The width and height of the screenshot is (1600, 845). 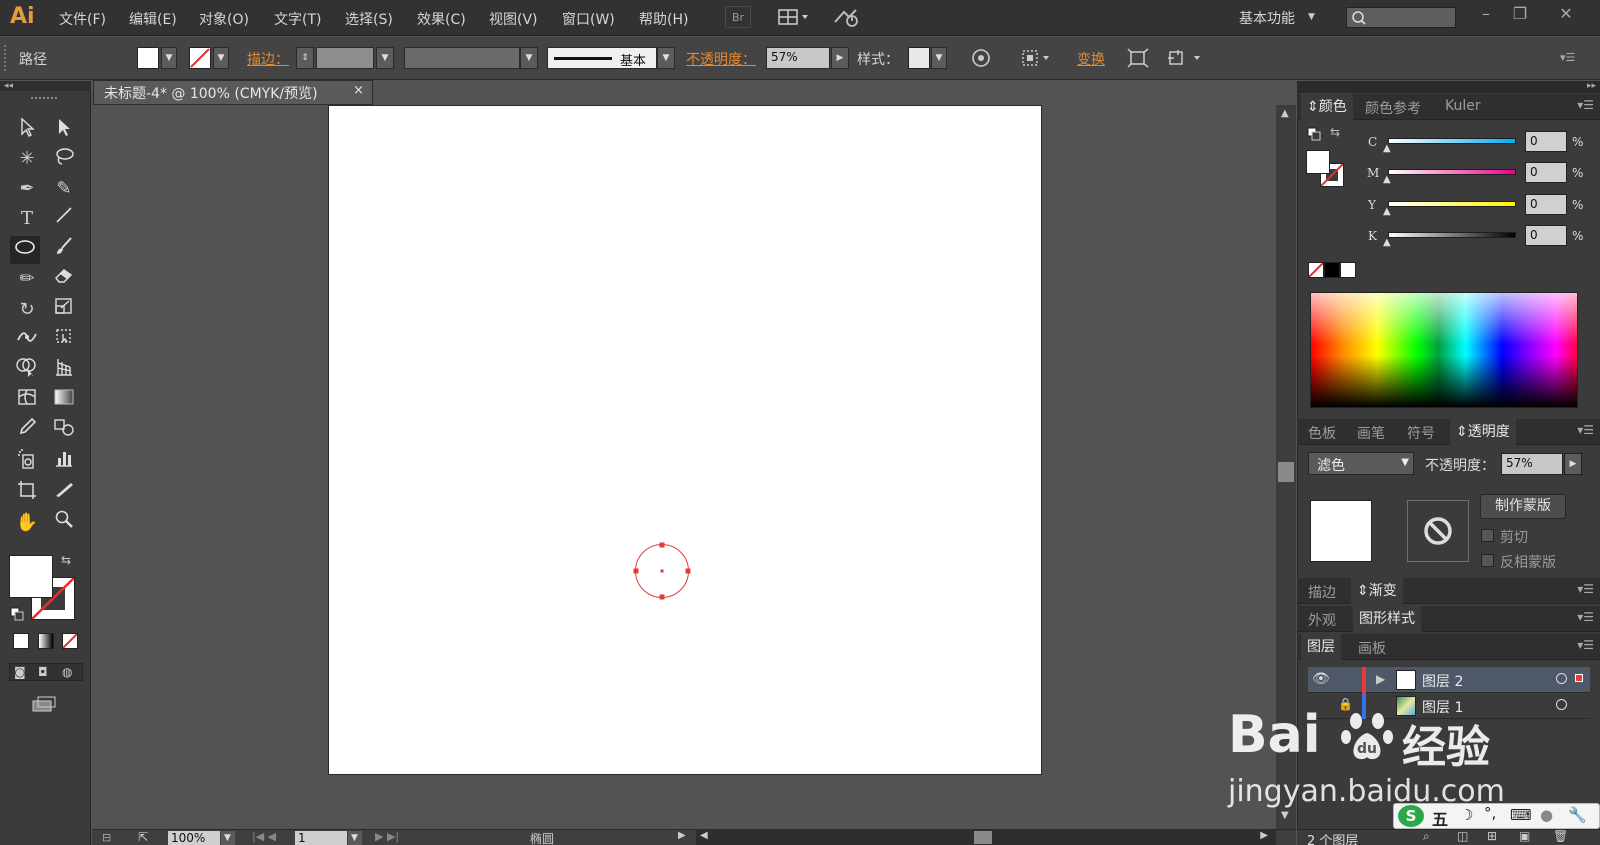 I want to click on make-mask-button: 制作蒙版, so click(x=1523, y=506).